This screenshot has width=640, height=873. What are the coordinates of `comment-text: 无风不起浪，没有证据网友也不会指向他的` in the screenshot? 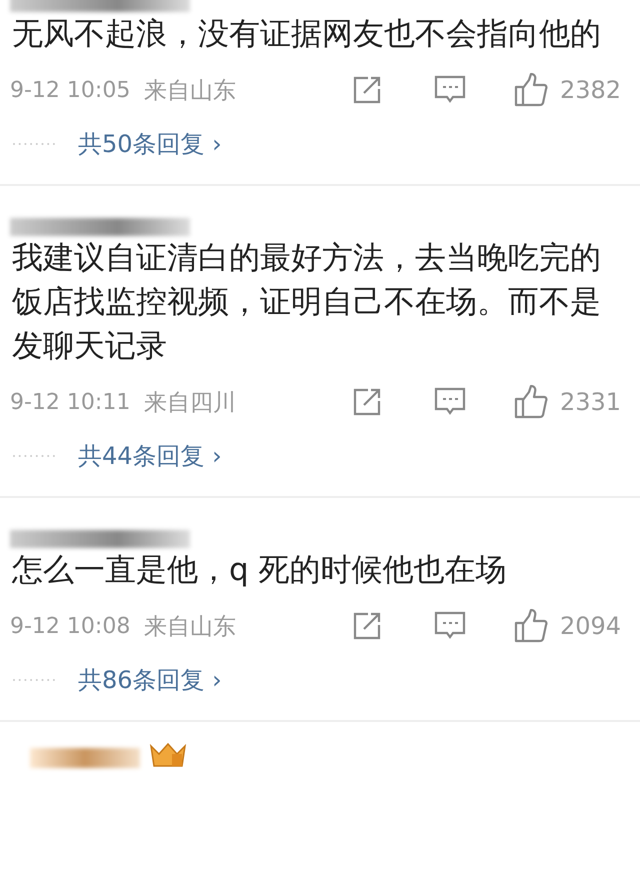 It's located at (306, 34).